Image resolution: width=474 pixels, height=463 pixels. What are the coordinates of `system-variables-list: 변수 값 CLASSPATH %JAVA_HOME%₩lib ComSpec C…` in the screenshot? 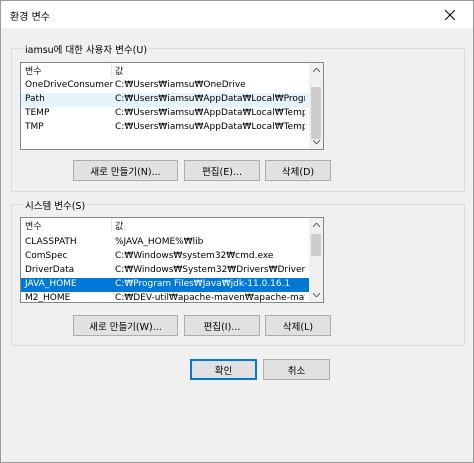 It's located at (172, 260).